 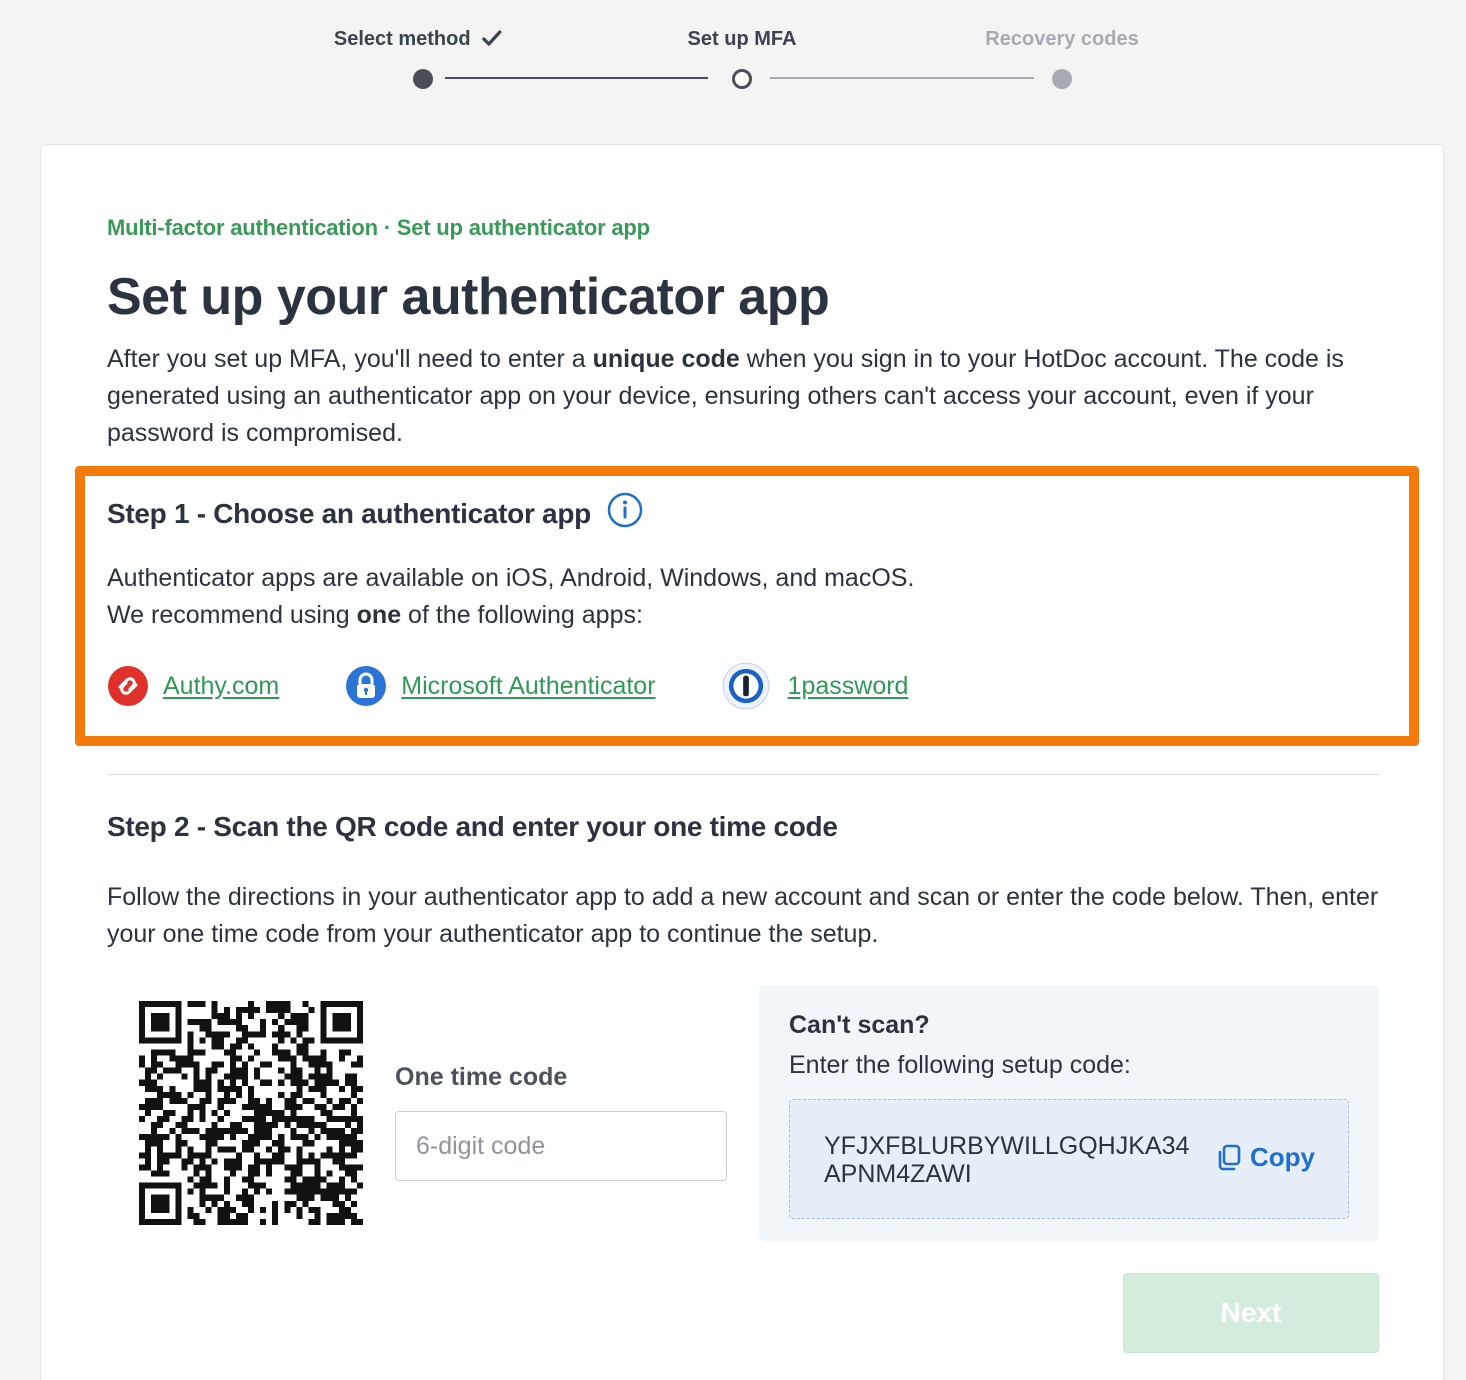 I want to click on step-connector-complete, so click(x=576, y=78).